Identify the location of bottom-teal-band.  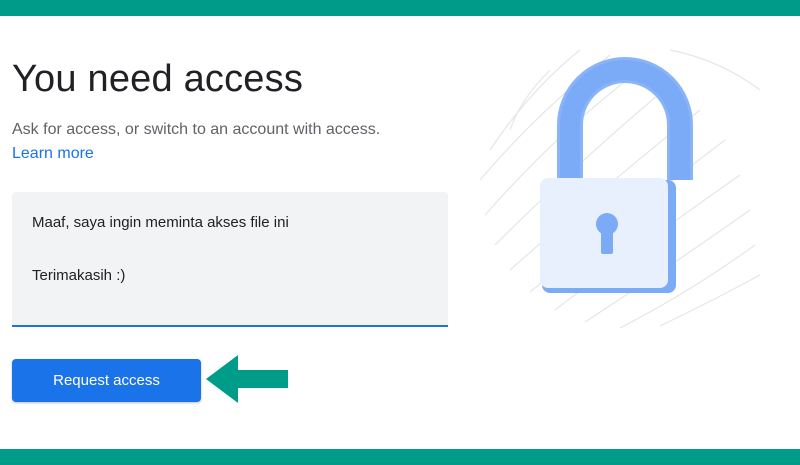
(400, 457).